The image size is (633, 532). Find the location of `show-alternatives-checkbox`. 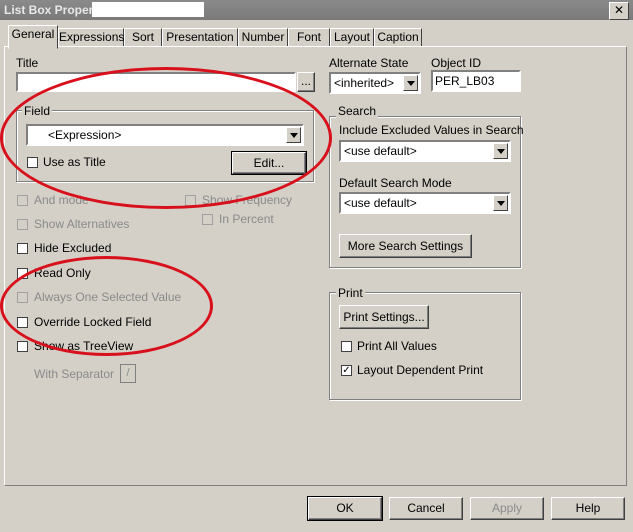

show-alternatives-checkbox is located at coordinates (22, 224).